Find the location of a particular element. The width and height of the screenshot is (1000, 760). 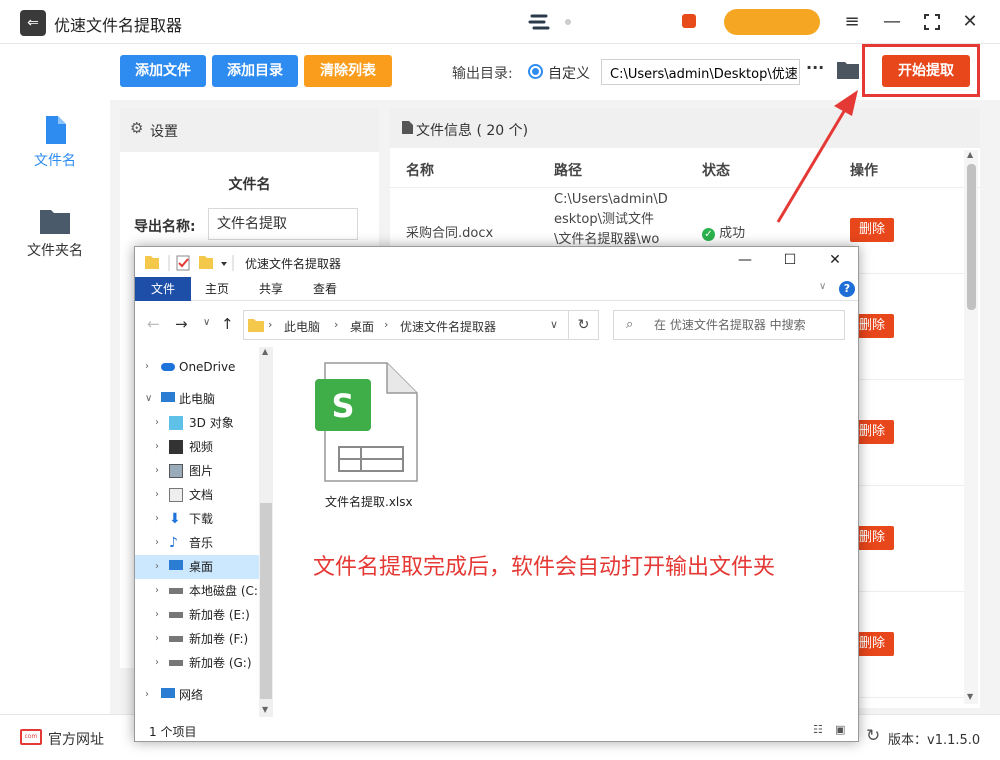

ribbon-tab-home: 主页 is located at coordinates (217, 289).